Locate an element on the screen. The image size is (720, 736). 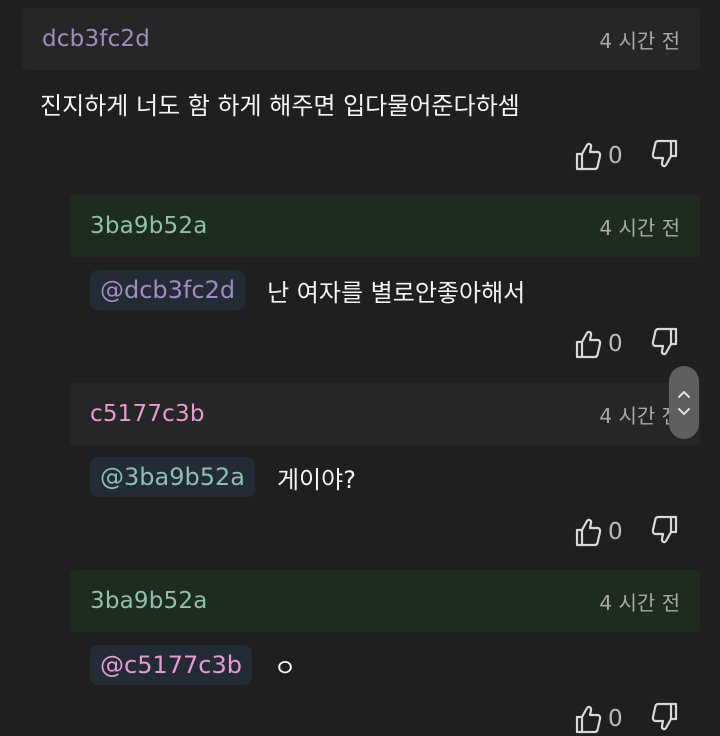
comment-text: 난 여자를 별로안좋아해서 is located at coordinates (396, 292).